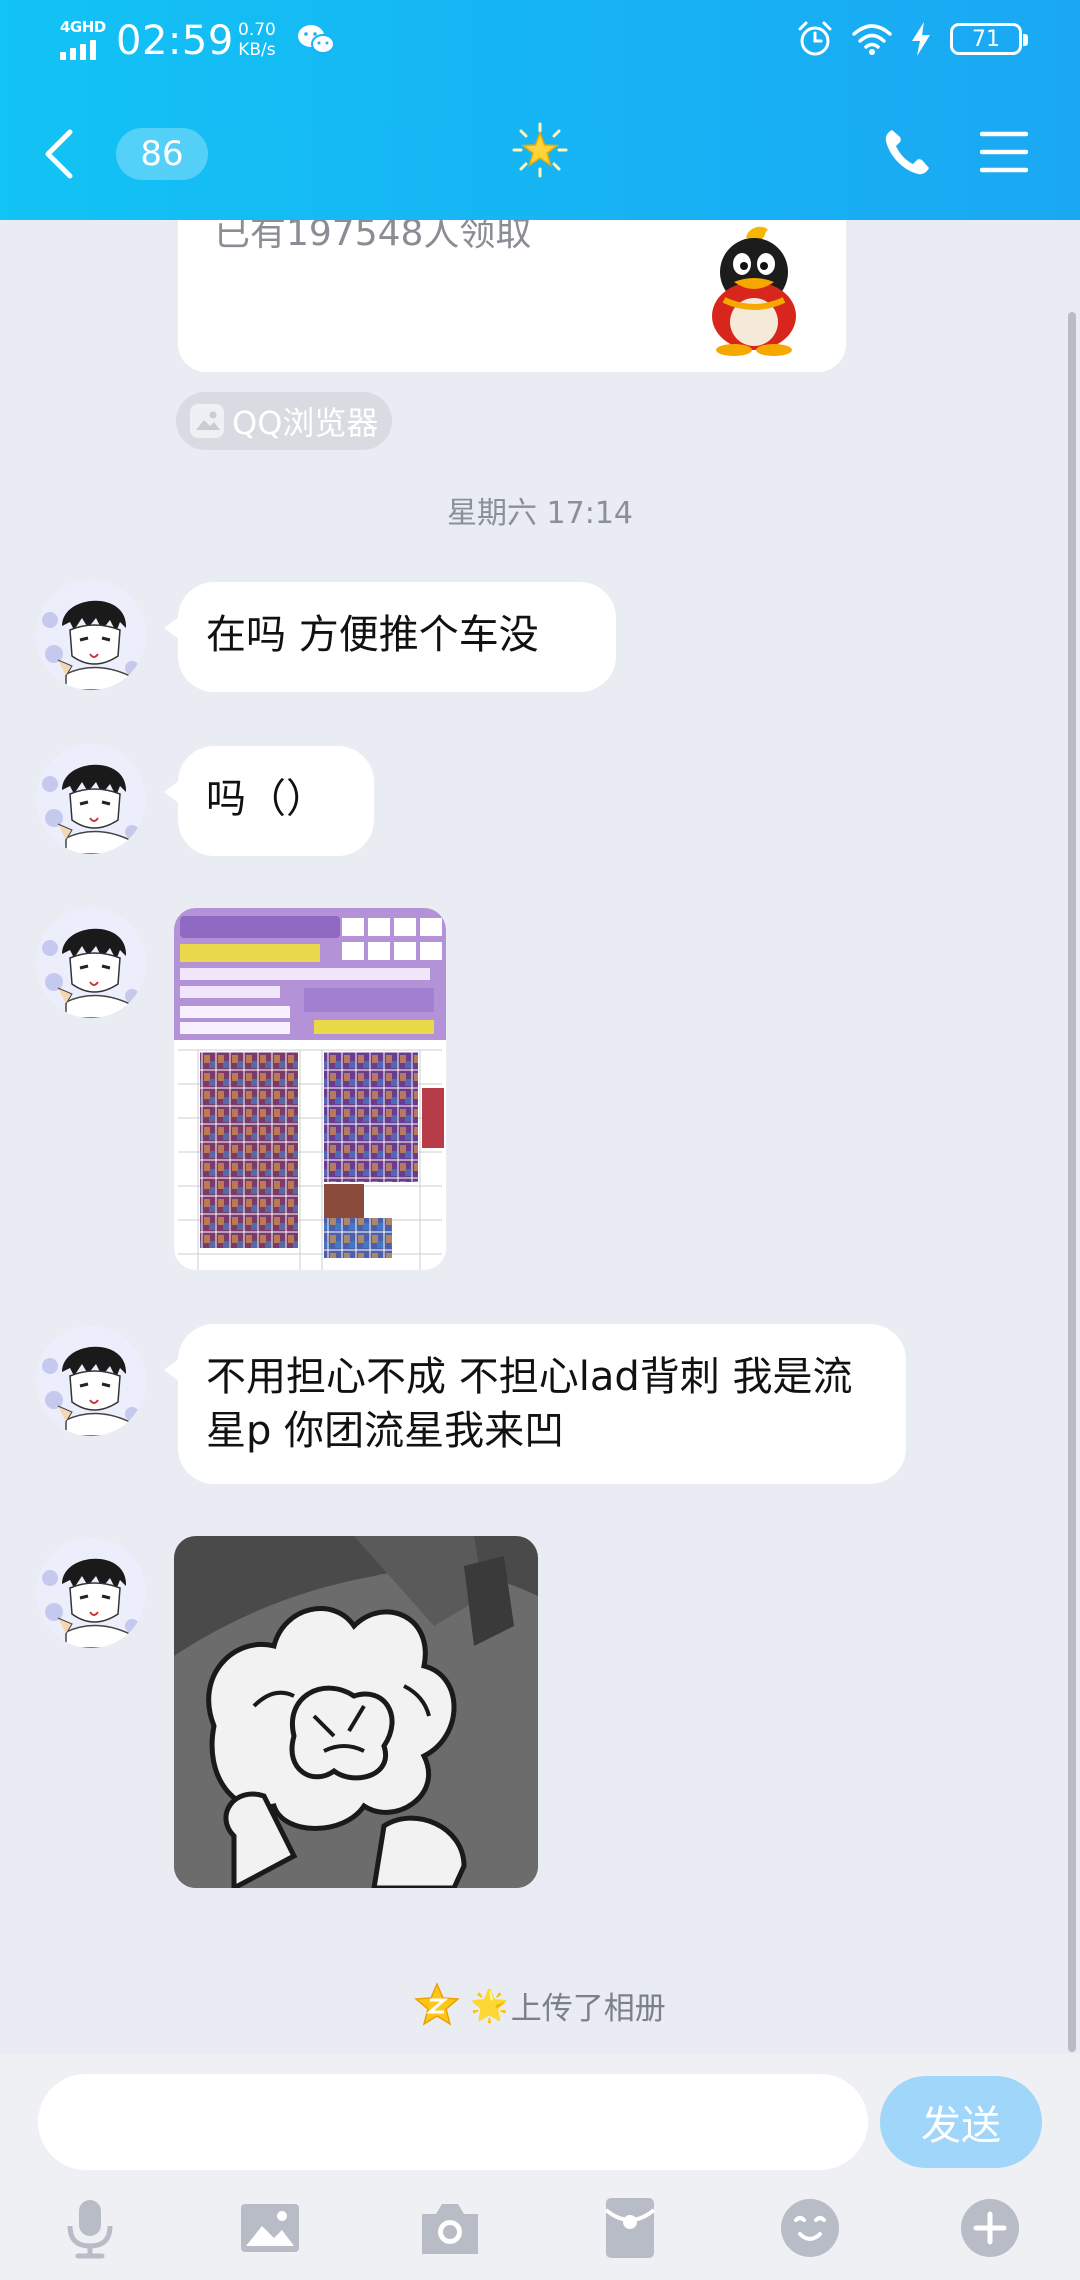  I want to click on top-header: 4GHD 02:59 0.70 KB/s 71 86, so click(540, 110).